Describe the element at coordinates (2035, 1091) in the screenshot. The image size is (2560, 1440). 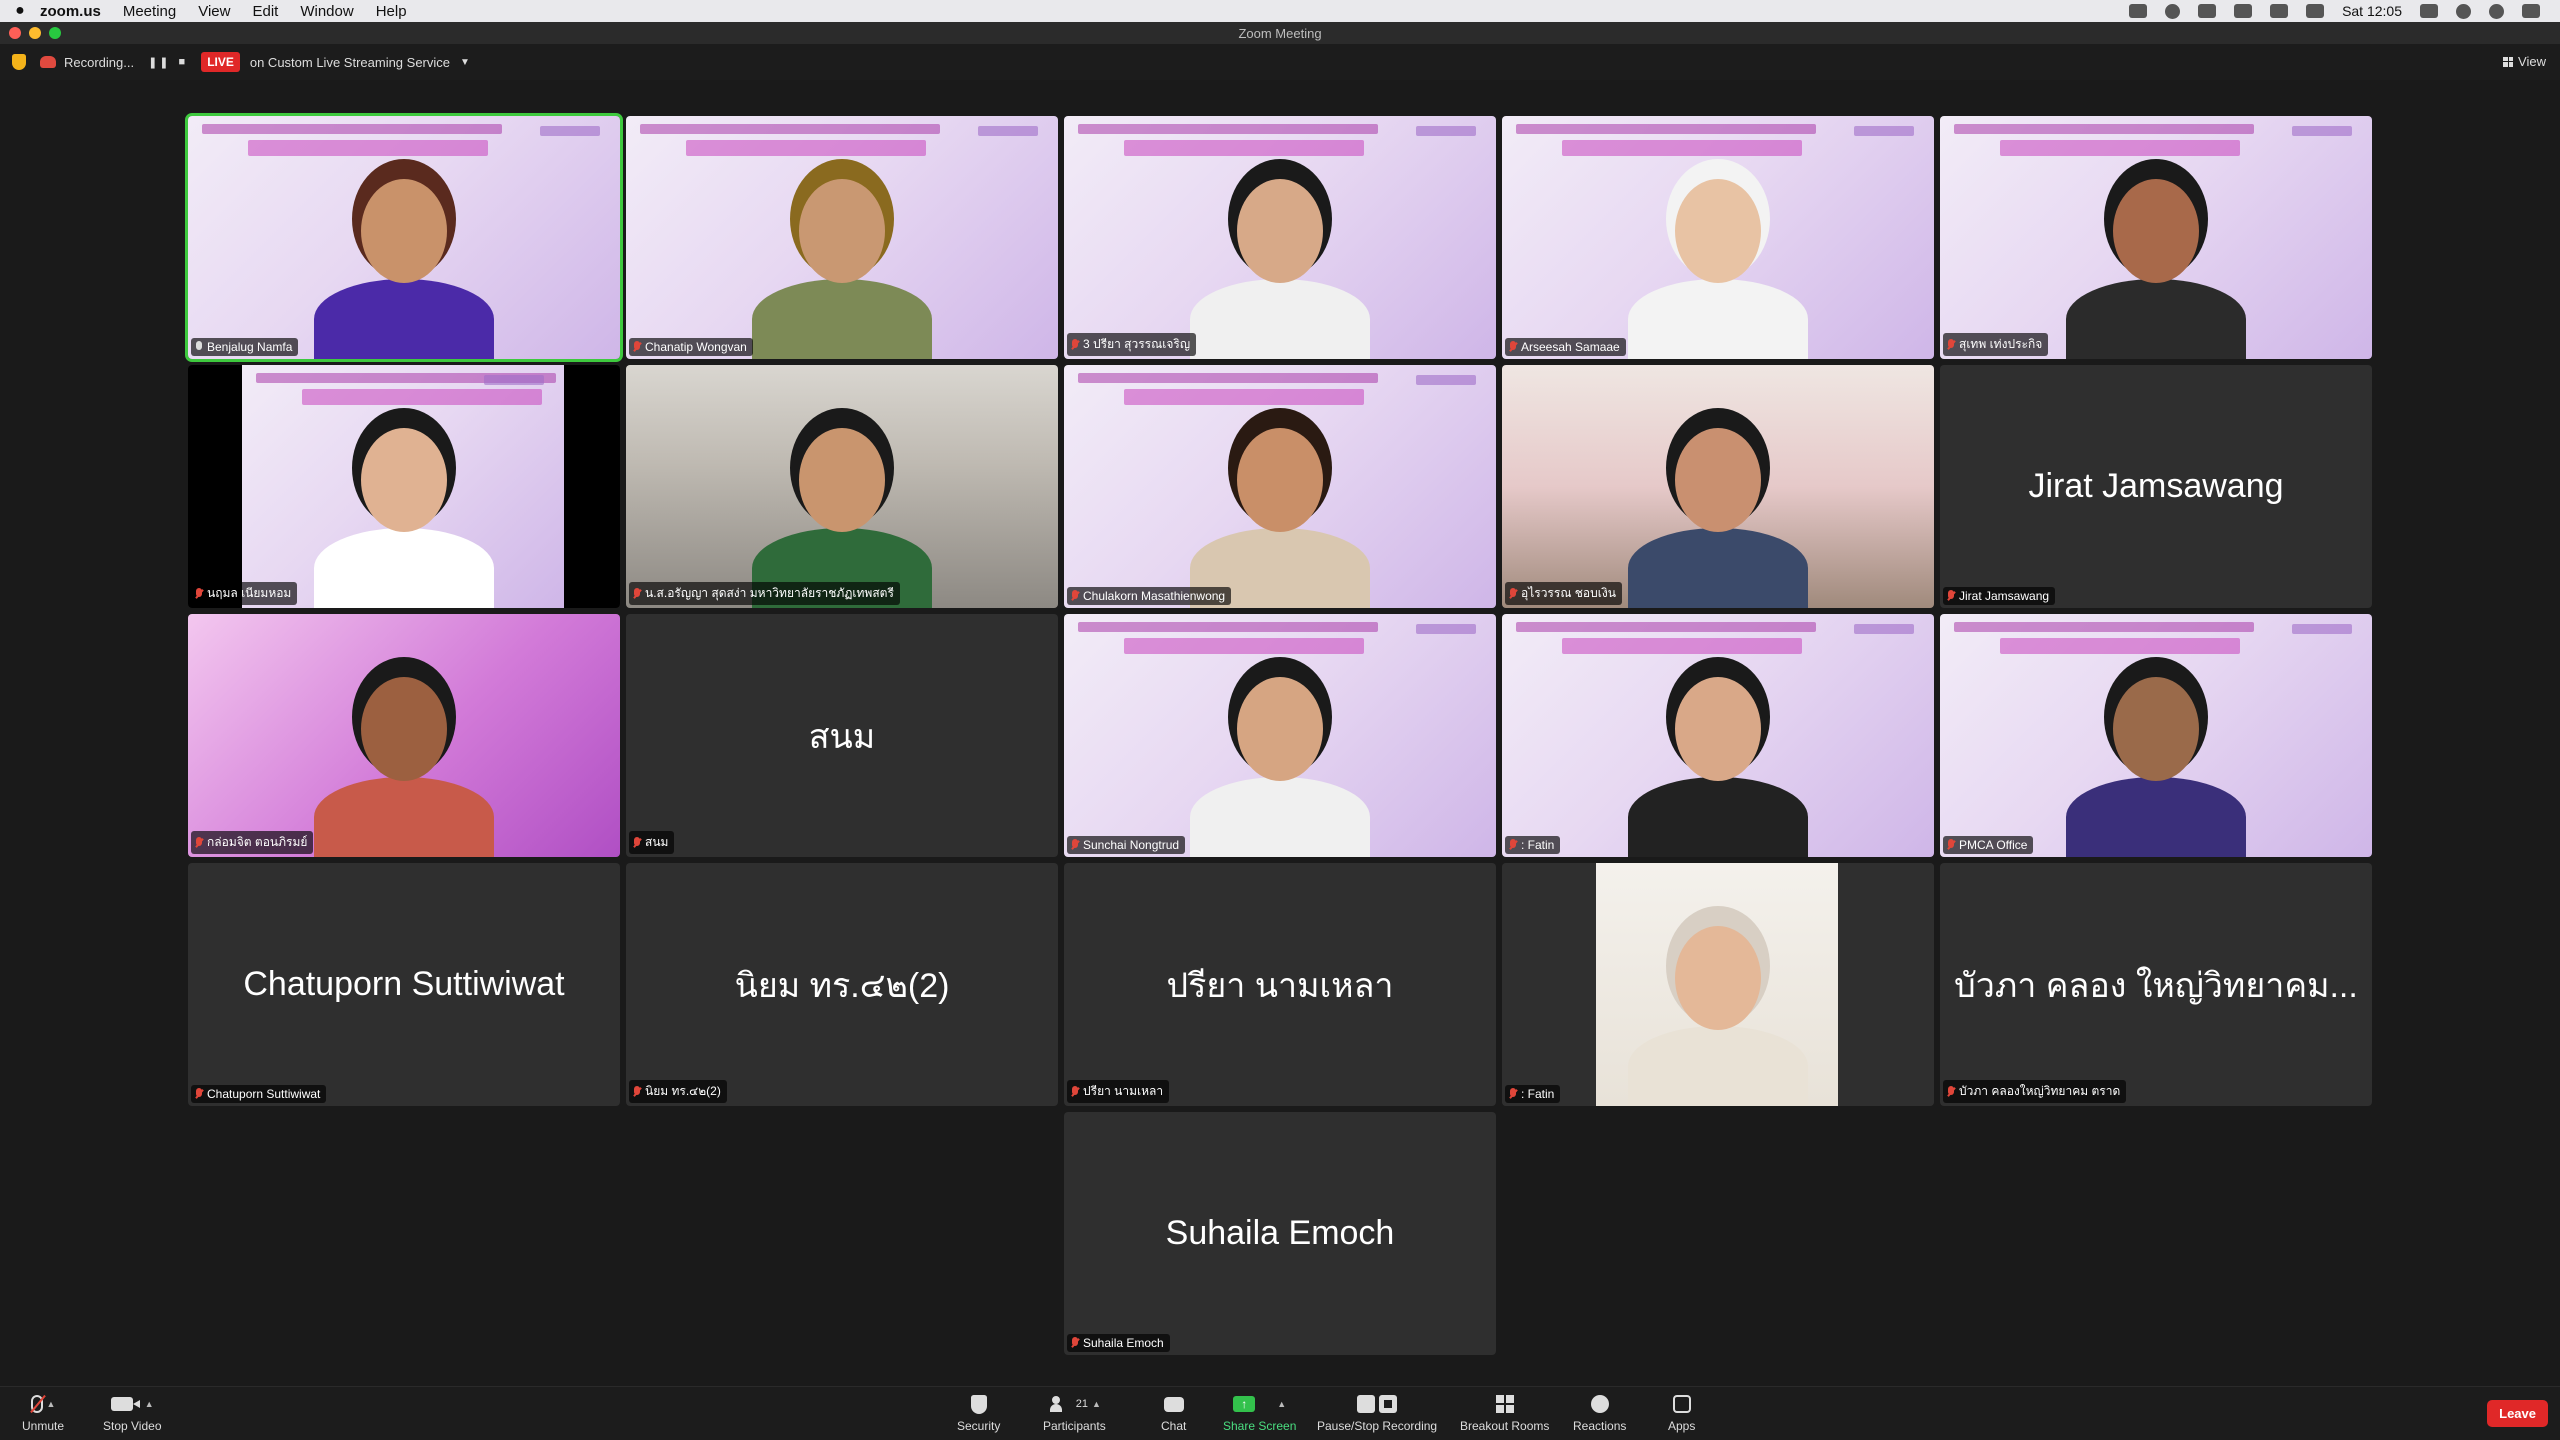
I see `participant-name-tag: บัวภา คลองใหญ่วิทยาคม ตราด` at that location.